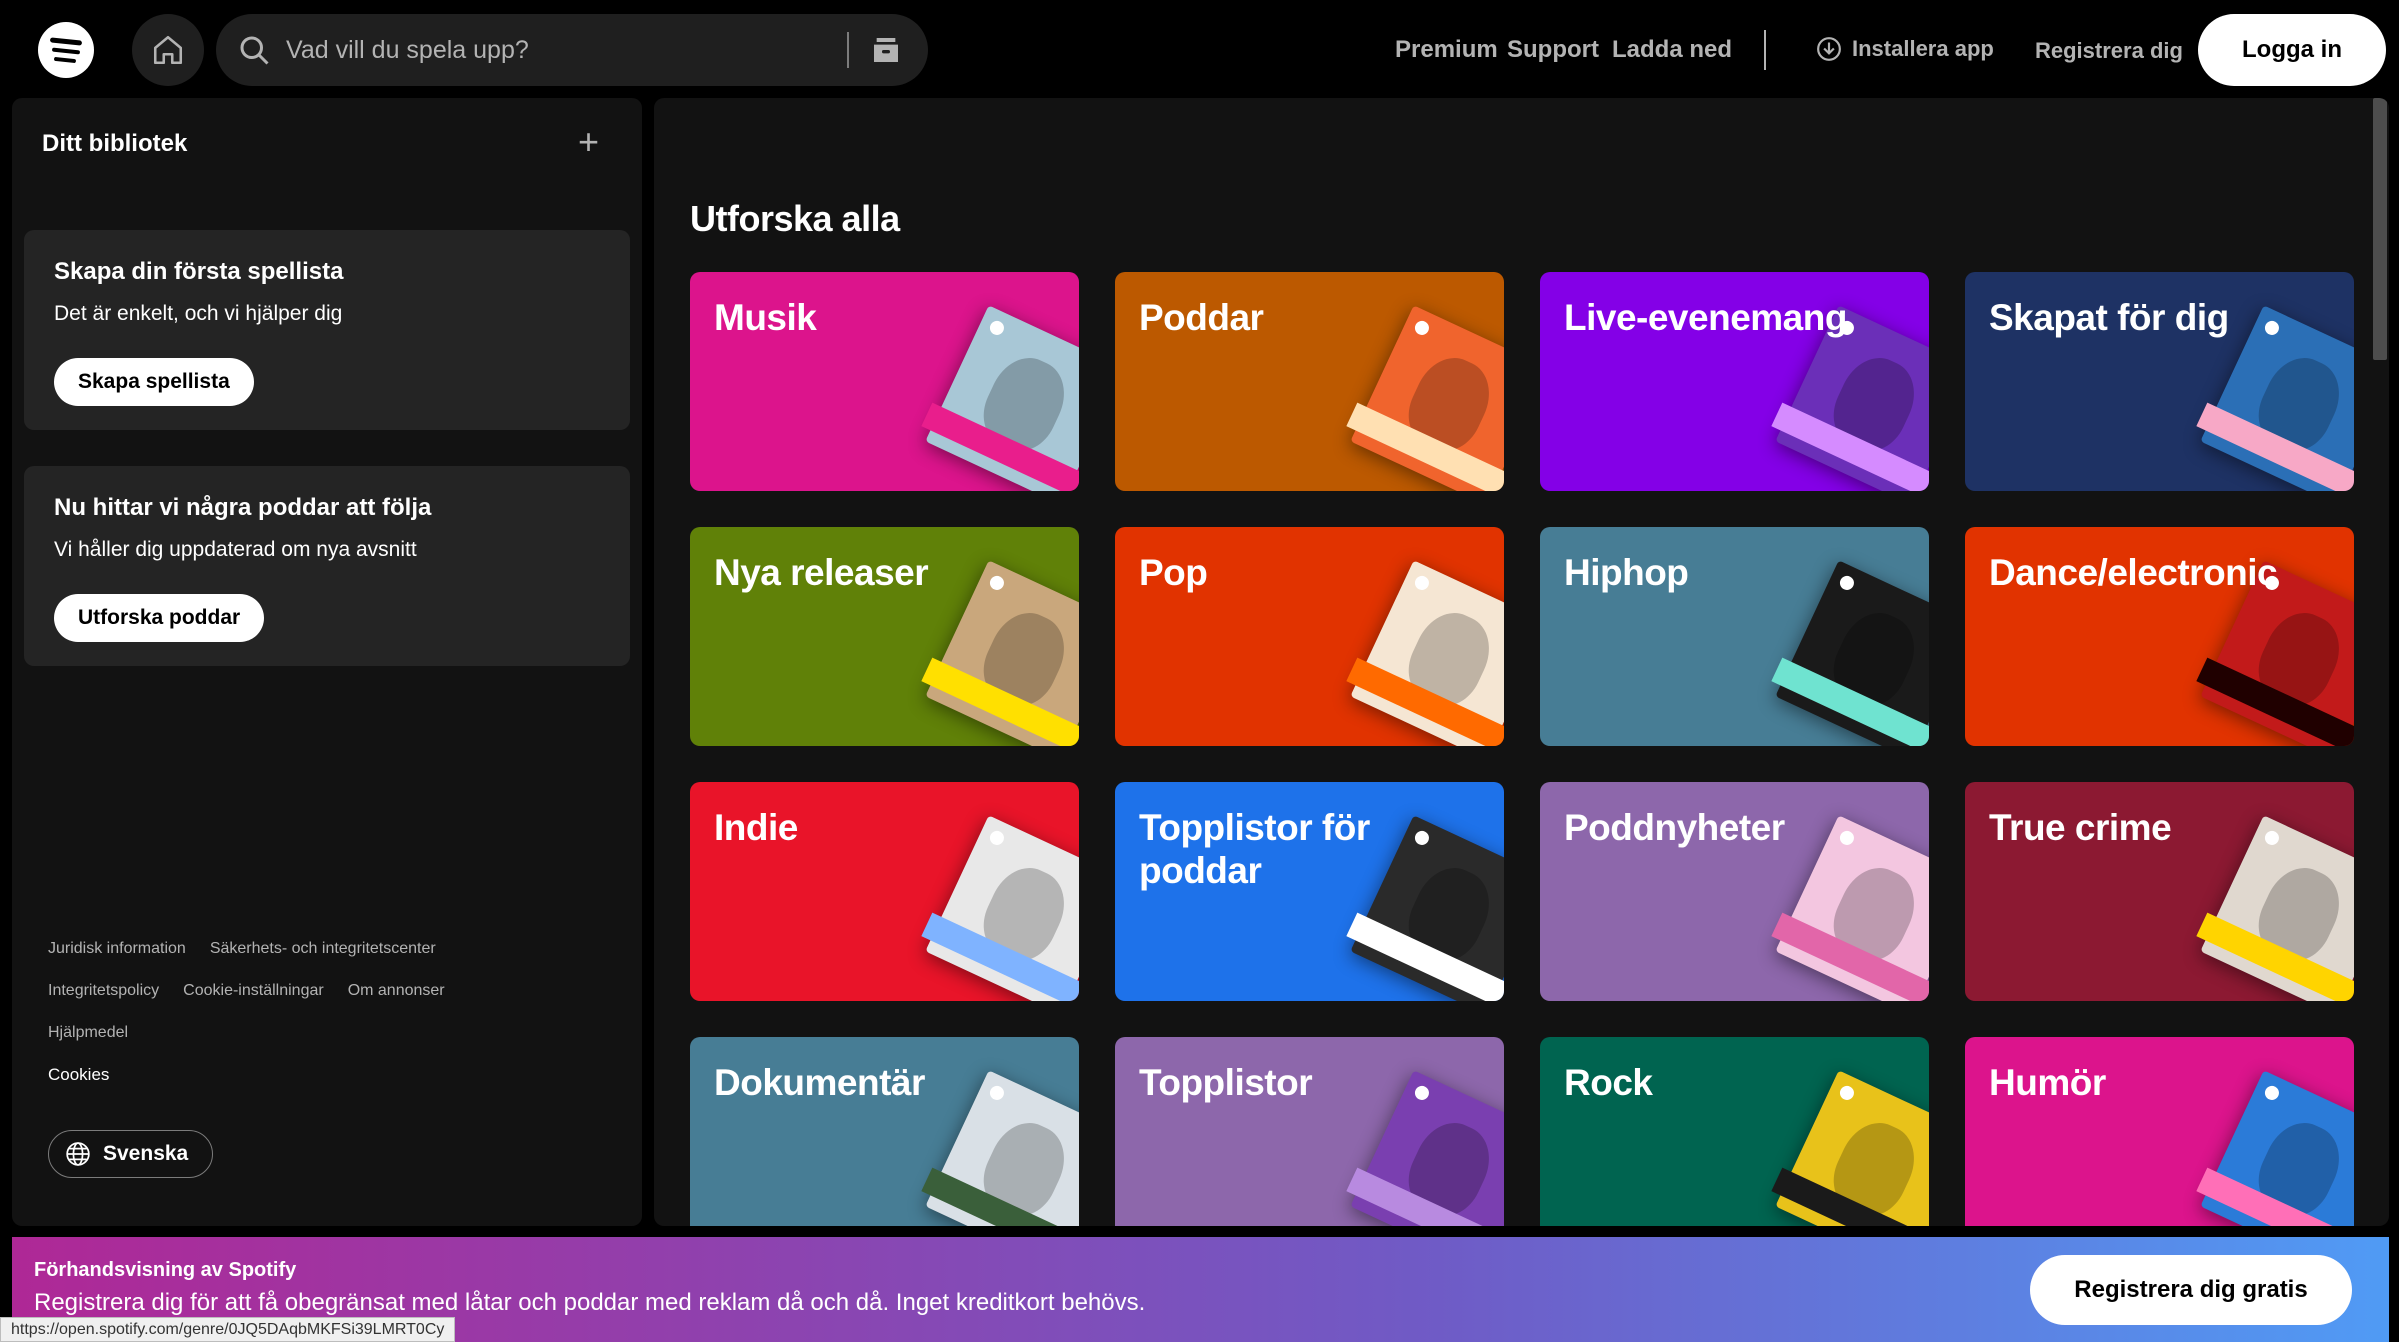 The width and height of the screenshot is (2399, 1342). What do you see at coordinates (848, 50) in the screenshot?
I see `search-divider` at bounding box center [848, 50].